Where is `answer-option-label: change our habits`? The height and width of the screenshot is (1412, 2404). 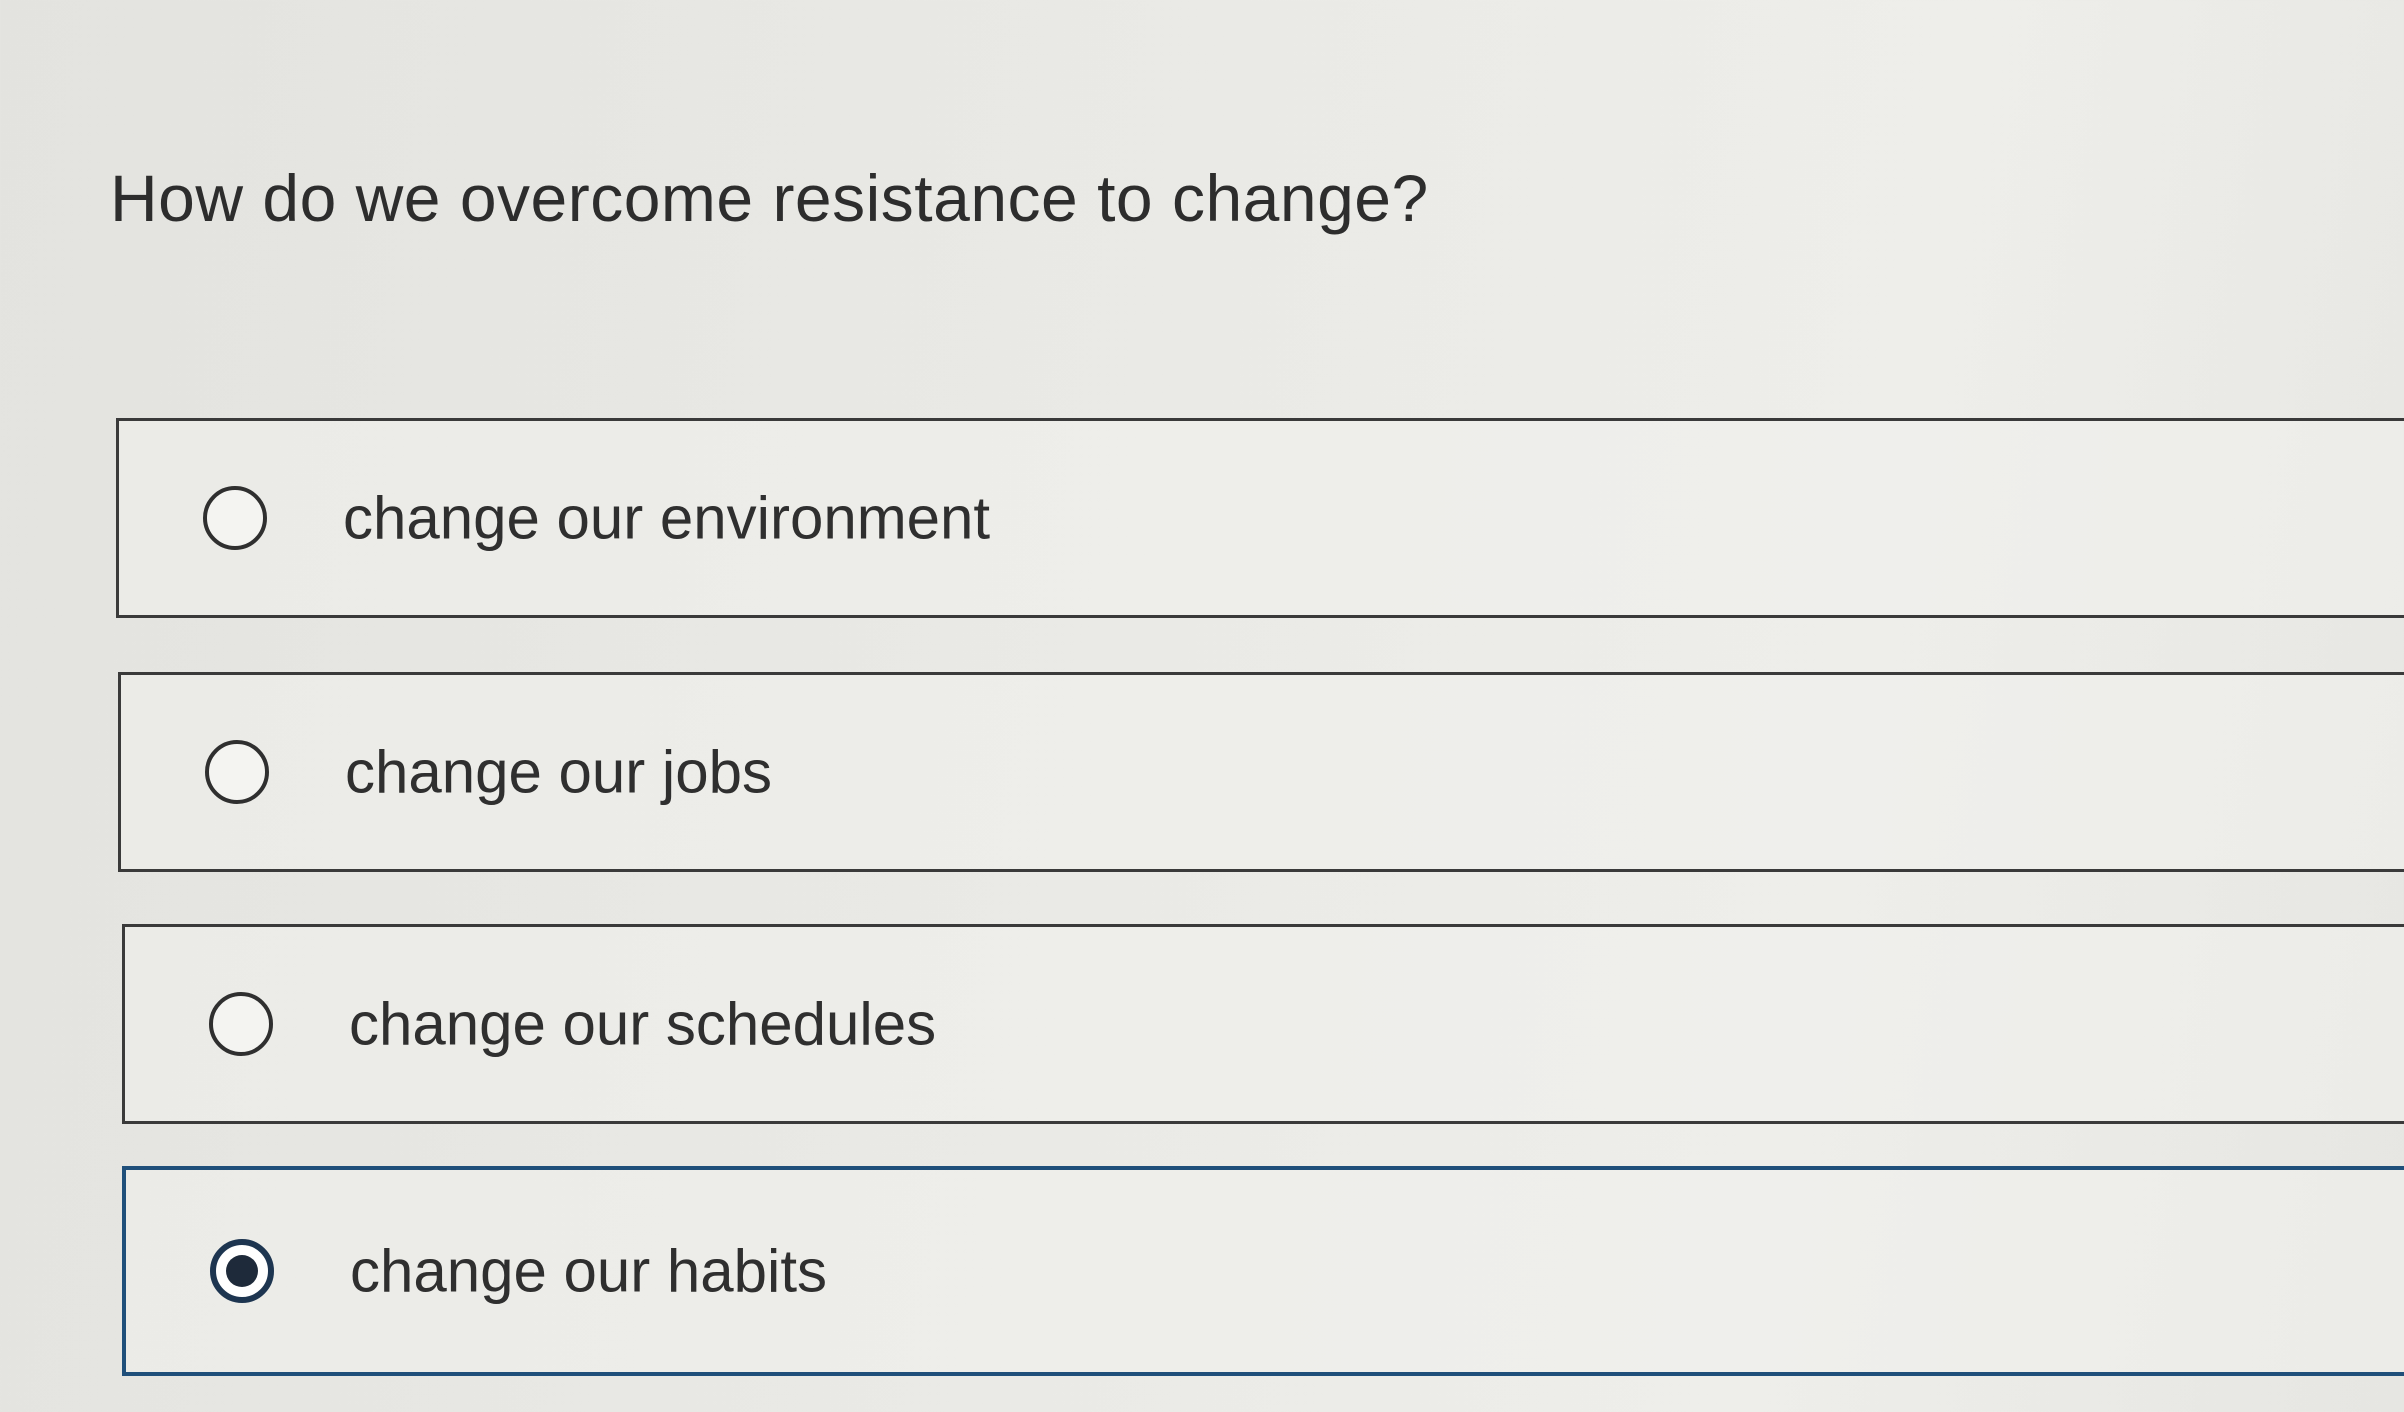 answer-option-label: change our habits is located at coordinates (589, 1271).